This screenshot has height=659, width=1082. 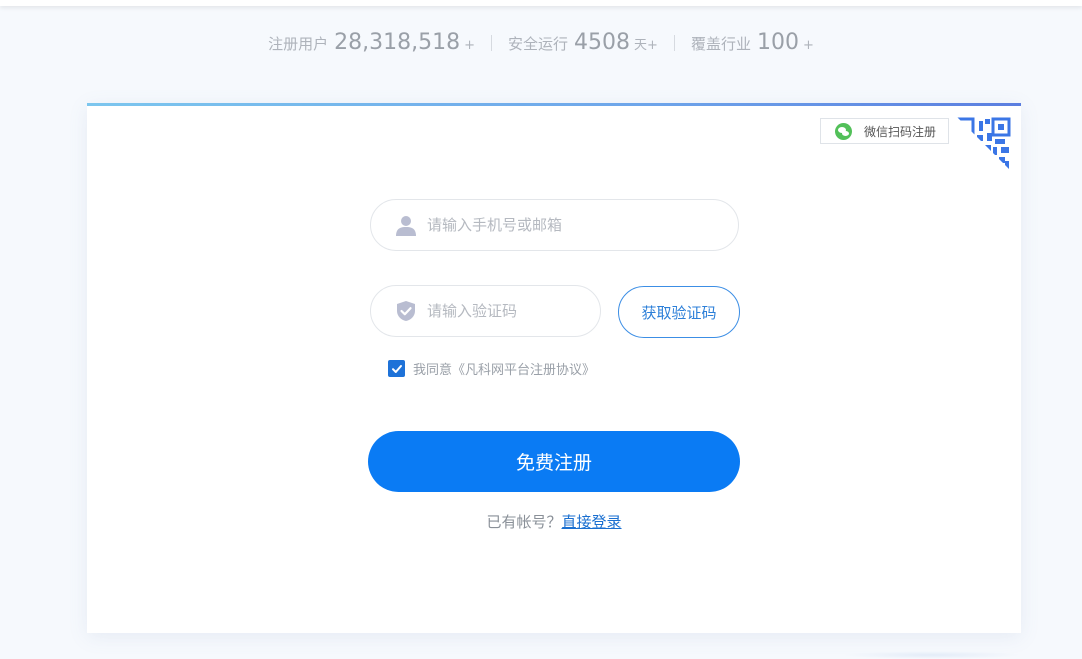 I want to click on stat-label: 安全运行, so click(x=538, y=44).